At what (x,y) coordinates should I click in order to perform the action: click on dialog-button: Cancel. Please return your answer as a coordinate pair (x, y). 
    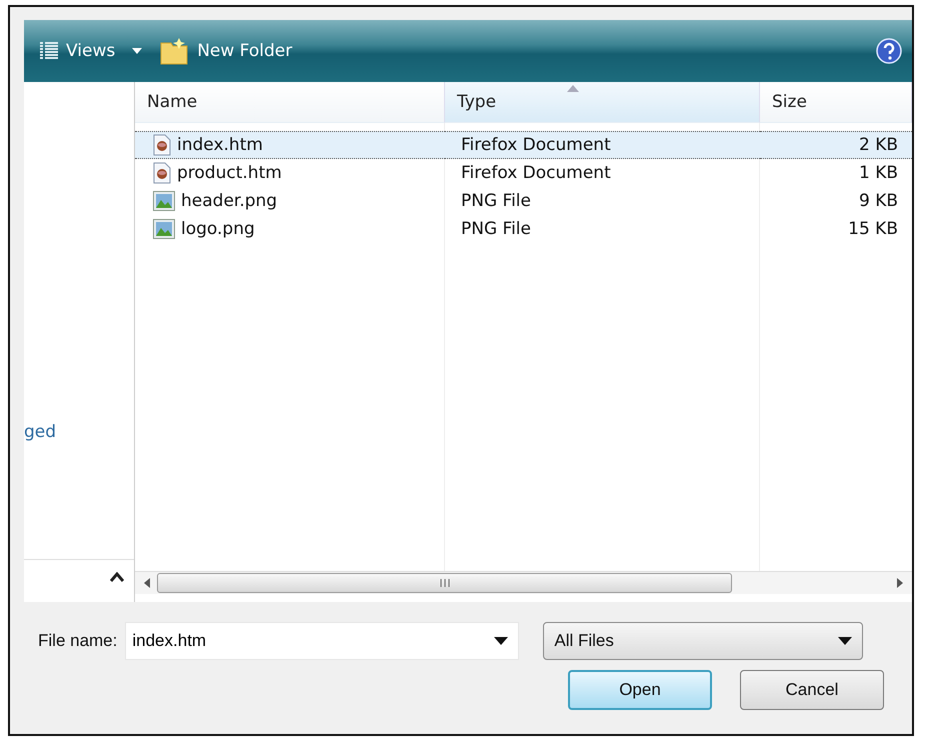
    Looking at the image, I should click on (812, 690).